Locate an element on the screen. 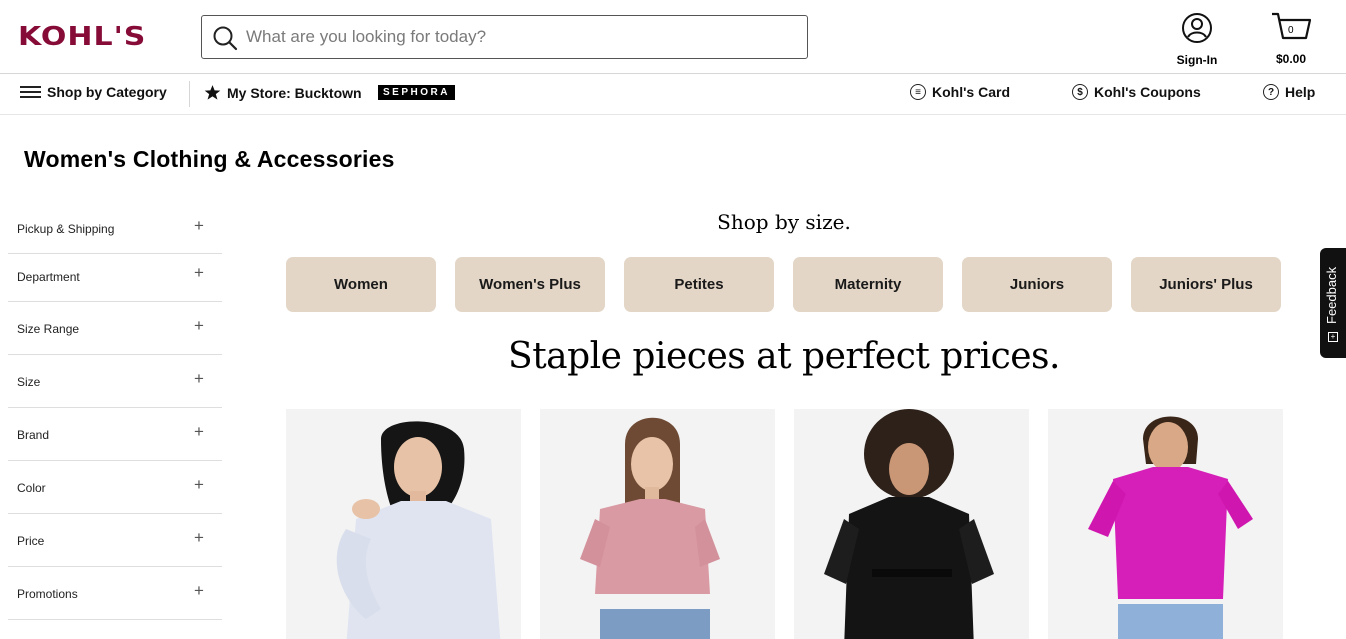  cart-total: $0.00 is located at coordinates (1291, 59).